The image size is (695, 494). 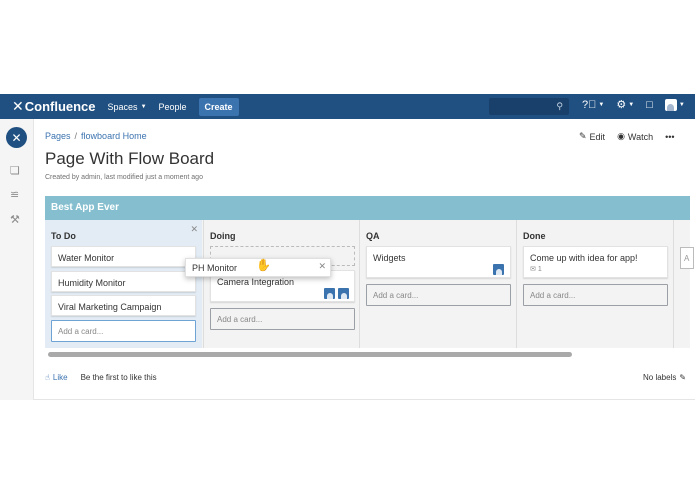 I want to click on column-title: To Do, so click(x=63, y=236).